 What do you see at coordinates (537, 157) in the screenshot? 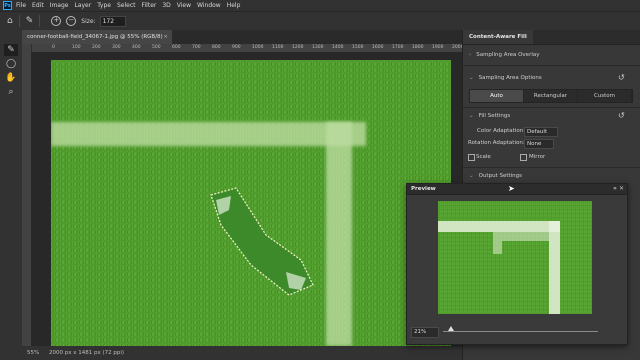
I see `mirror-label: Mirror` at bounding box center [537, 157].